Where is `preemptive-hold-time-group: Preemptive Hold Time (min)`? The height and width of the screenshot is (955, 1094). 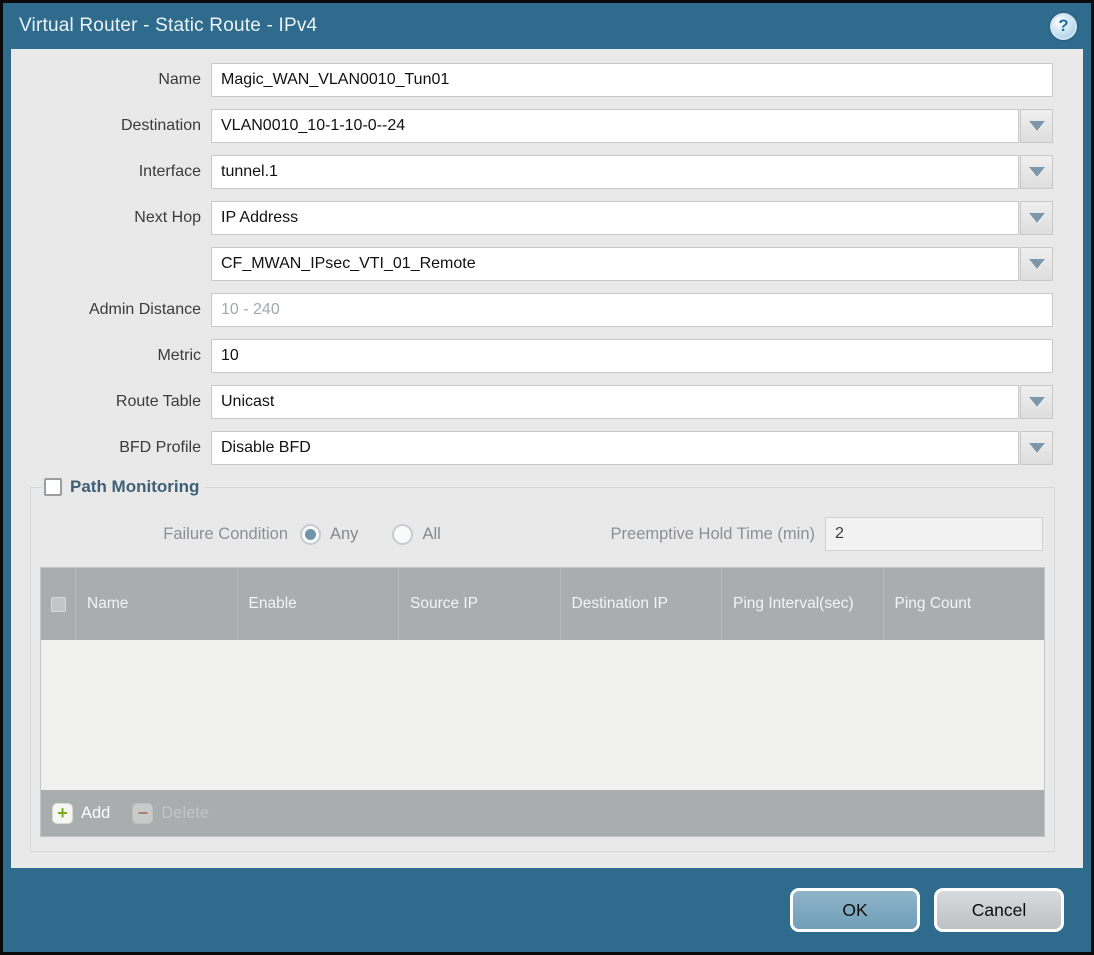 preemptive-hold-time-group: Preemptive Hold Time (min) is located at coordinates (827, 534).